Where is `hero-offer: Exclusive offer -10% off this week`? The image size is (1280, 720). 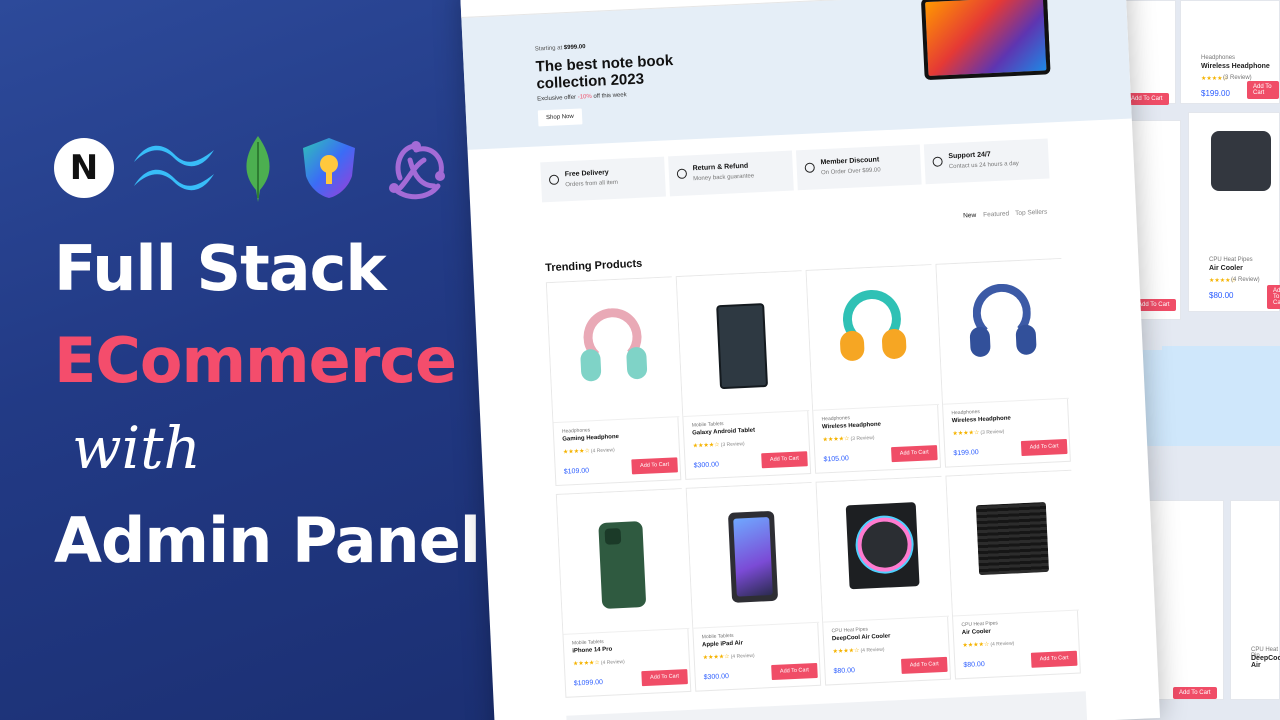
hero-offer: Exclusive offer -10% off this week is located at coordinates (582, 97).